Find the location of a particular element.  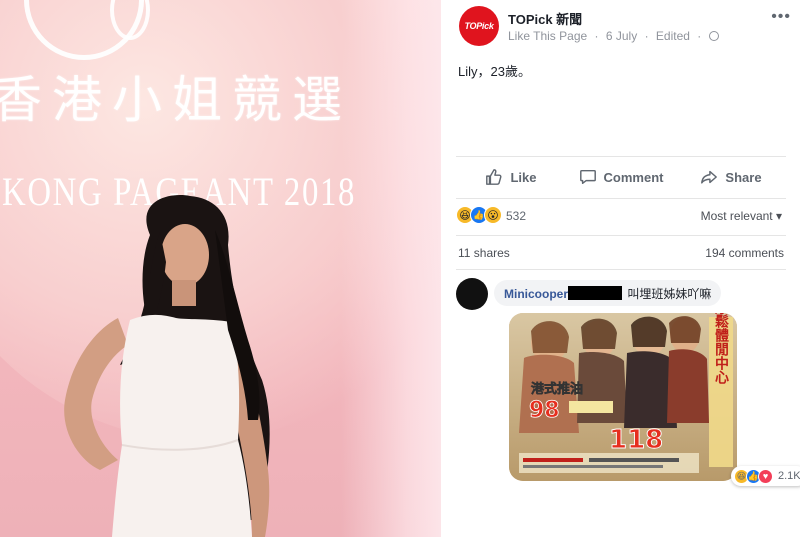

reaction-icons: 😆 👍 😮 is located at coordinates (479, 215).